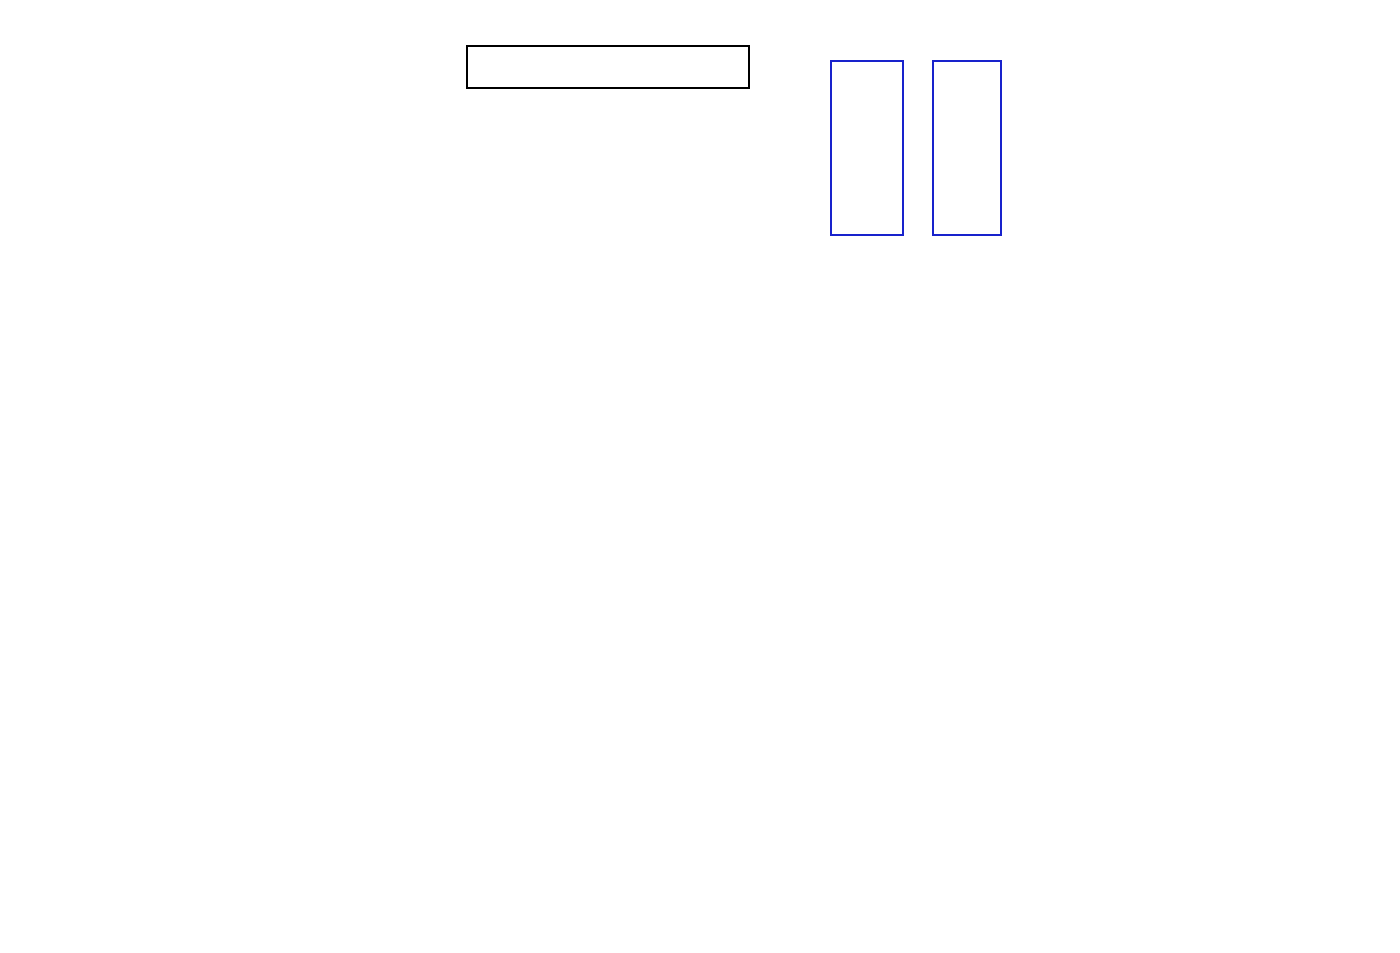 This screenshot has height=953, width=1400. What do you see at coordinates (502, 604) in the screenshot?
I see `hsc-image` at bounding box center [502, 604].